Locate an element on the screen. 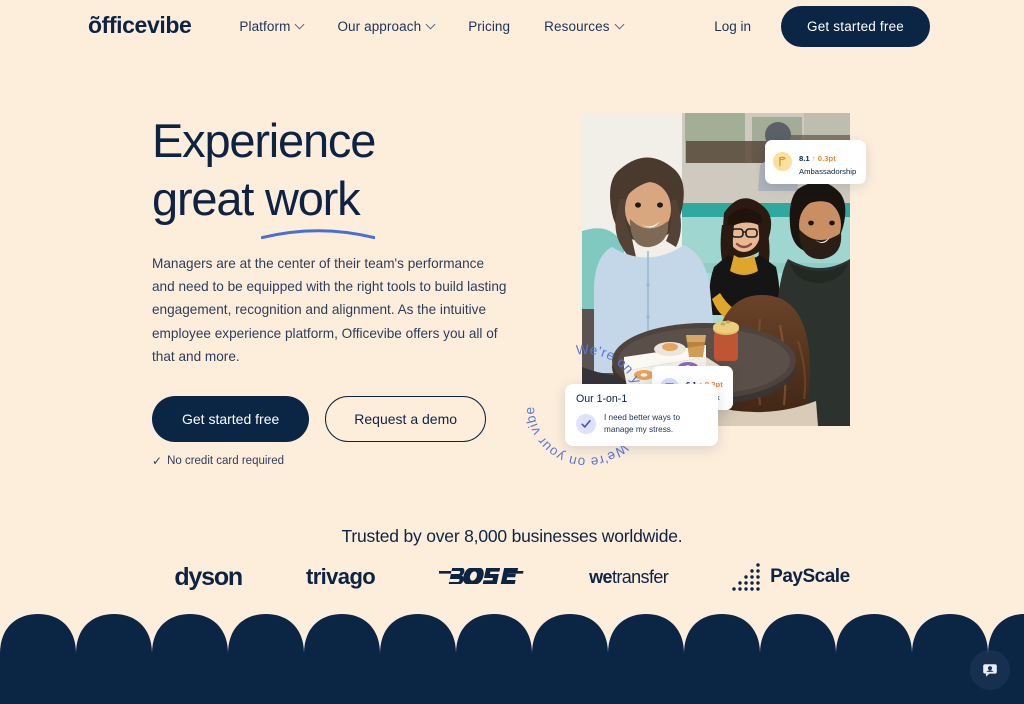 The height and width of the screenshot is (704, 1024). headline-line-2-underlined: work is located at coordinates (313, 198).